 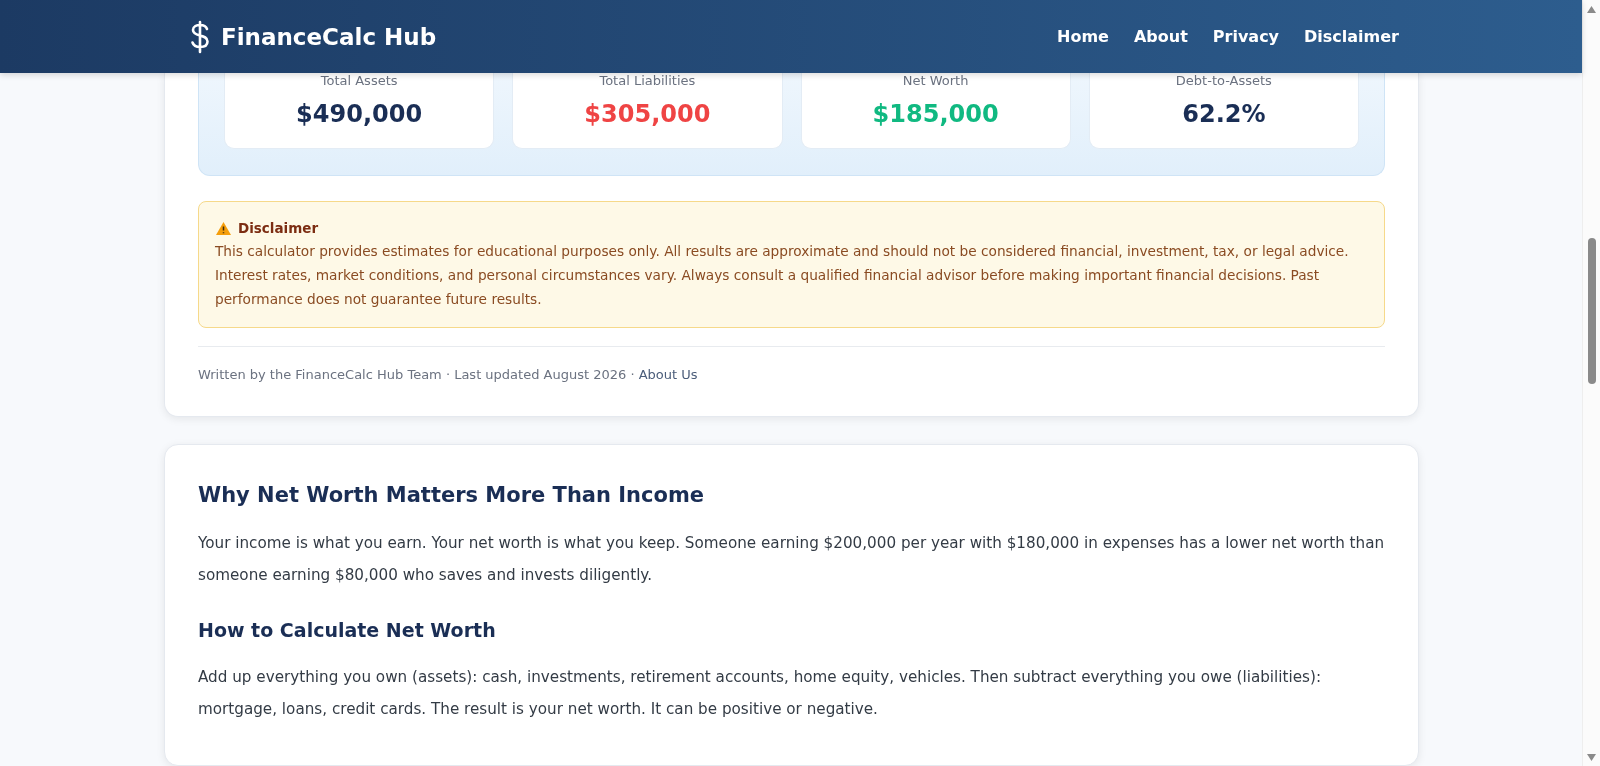 I want to click on scrollbar-thumb, so click(x=1591, y=311).